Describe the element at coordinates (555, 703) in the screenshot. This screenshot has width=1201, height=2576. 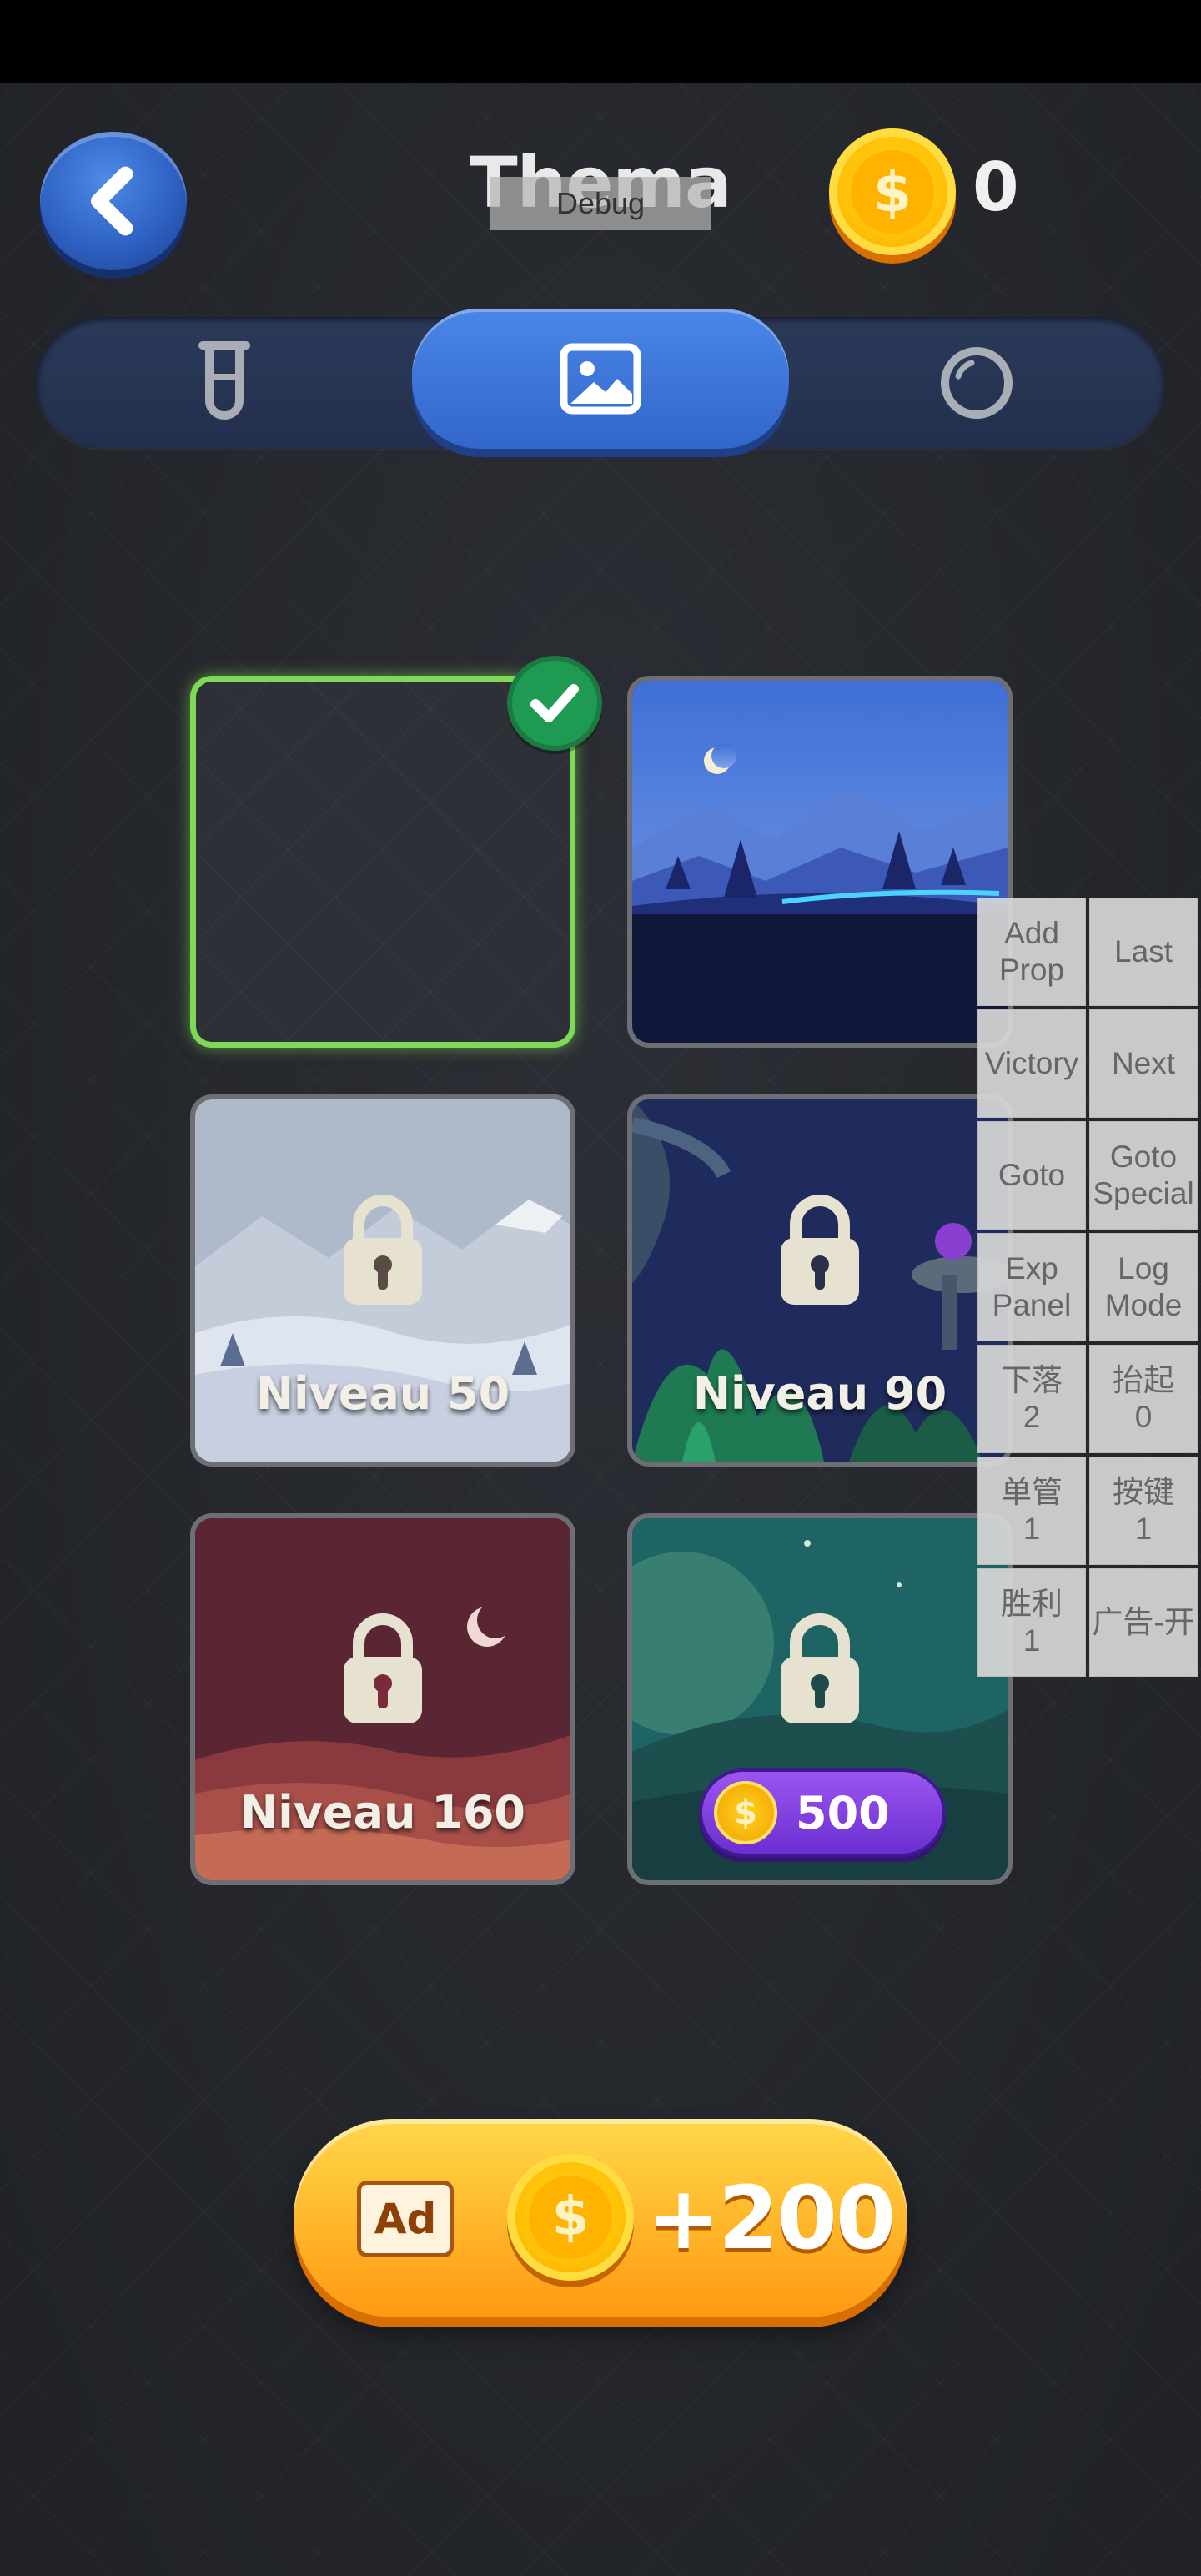
I see `checkmark-icon` at that location.